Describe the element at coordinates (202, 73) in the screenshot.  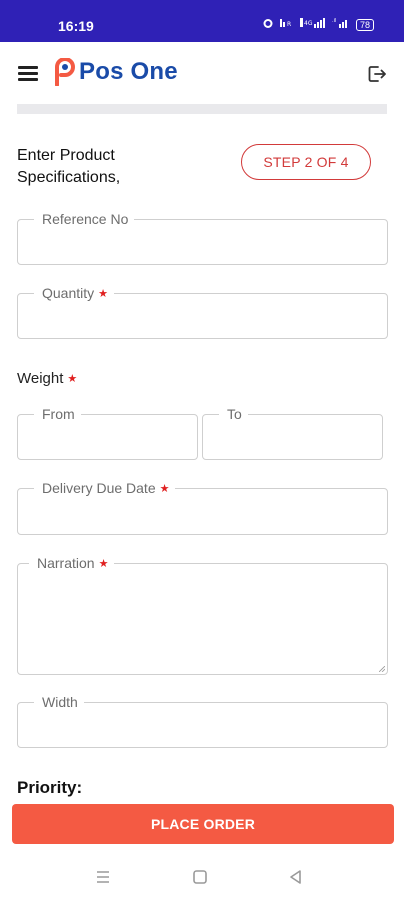
I see `app-header: Pos One` at that location.